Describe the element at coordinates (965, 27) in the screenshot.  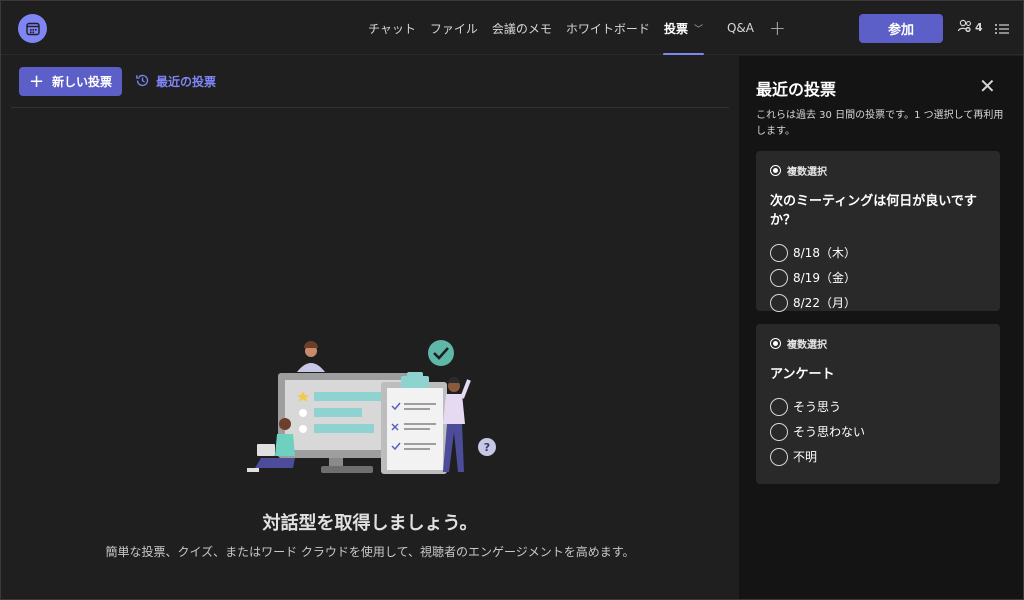
I see `people-icon` at that location.